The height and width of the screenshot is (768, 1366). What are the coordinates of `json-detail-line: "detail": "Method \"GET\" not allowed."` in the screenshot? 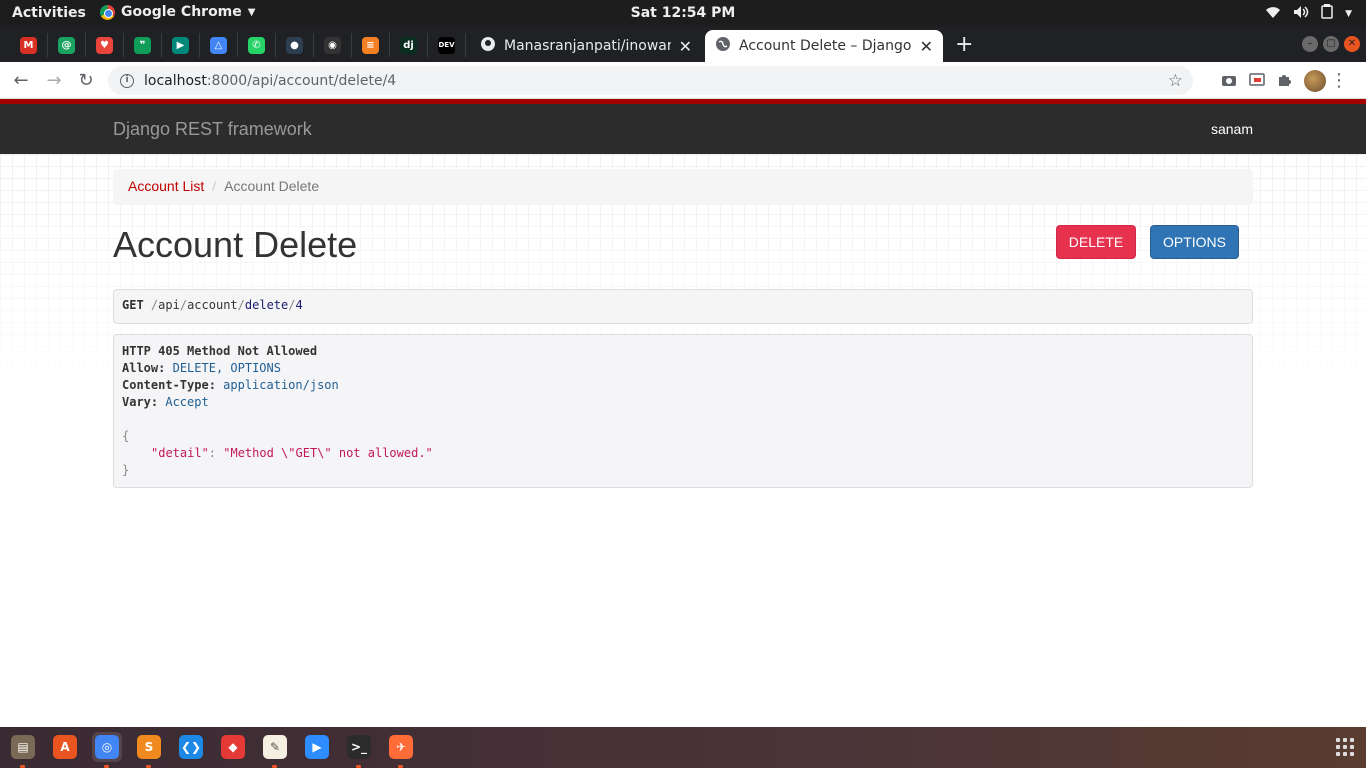 It's located at (292, 453).